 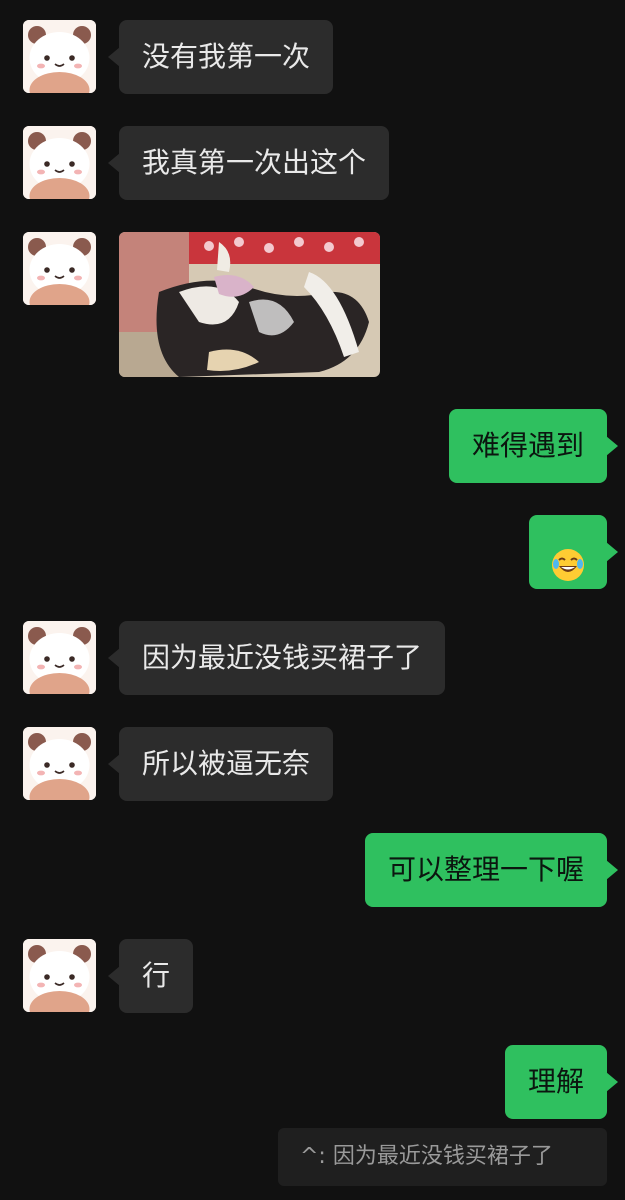 I want to click on message-bubble-incoming: 我真第一次出这个, so click(x=248, y=163).